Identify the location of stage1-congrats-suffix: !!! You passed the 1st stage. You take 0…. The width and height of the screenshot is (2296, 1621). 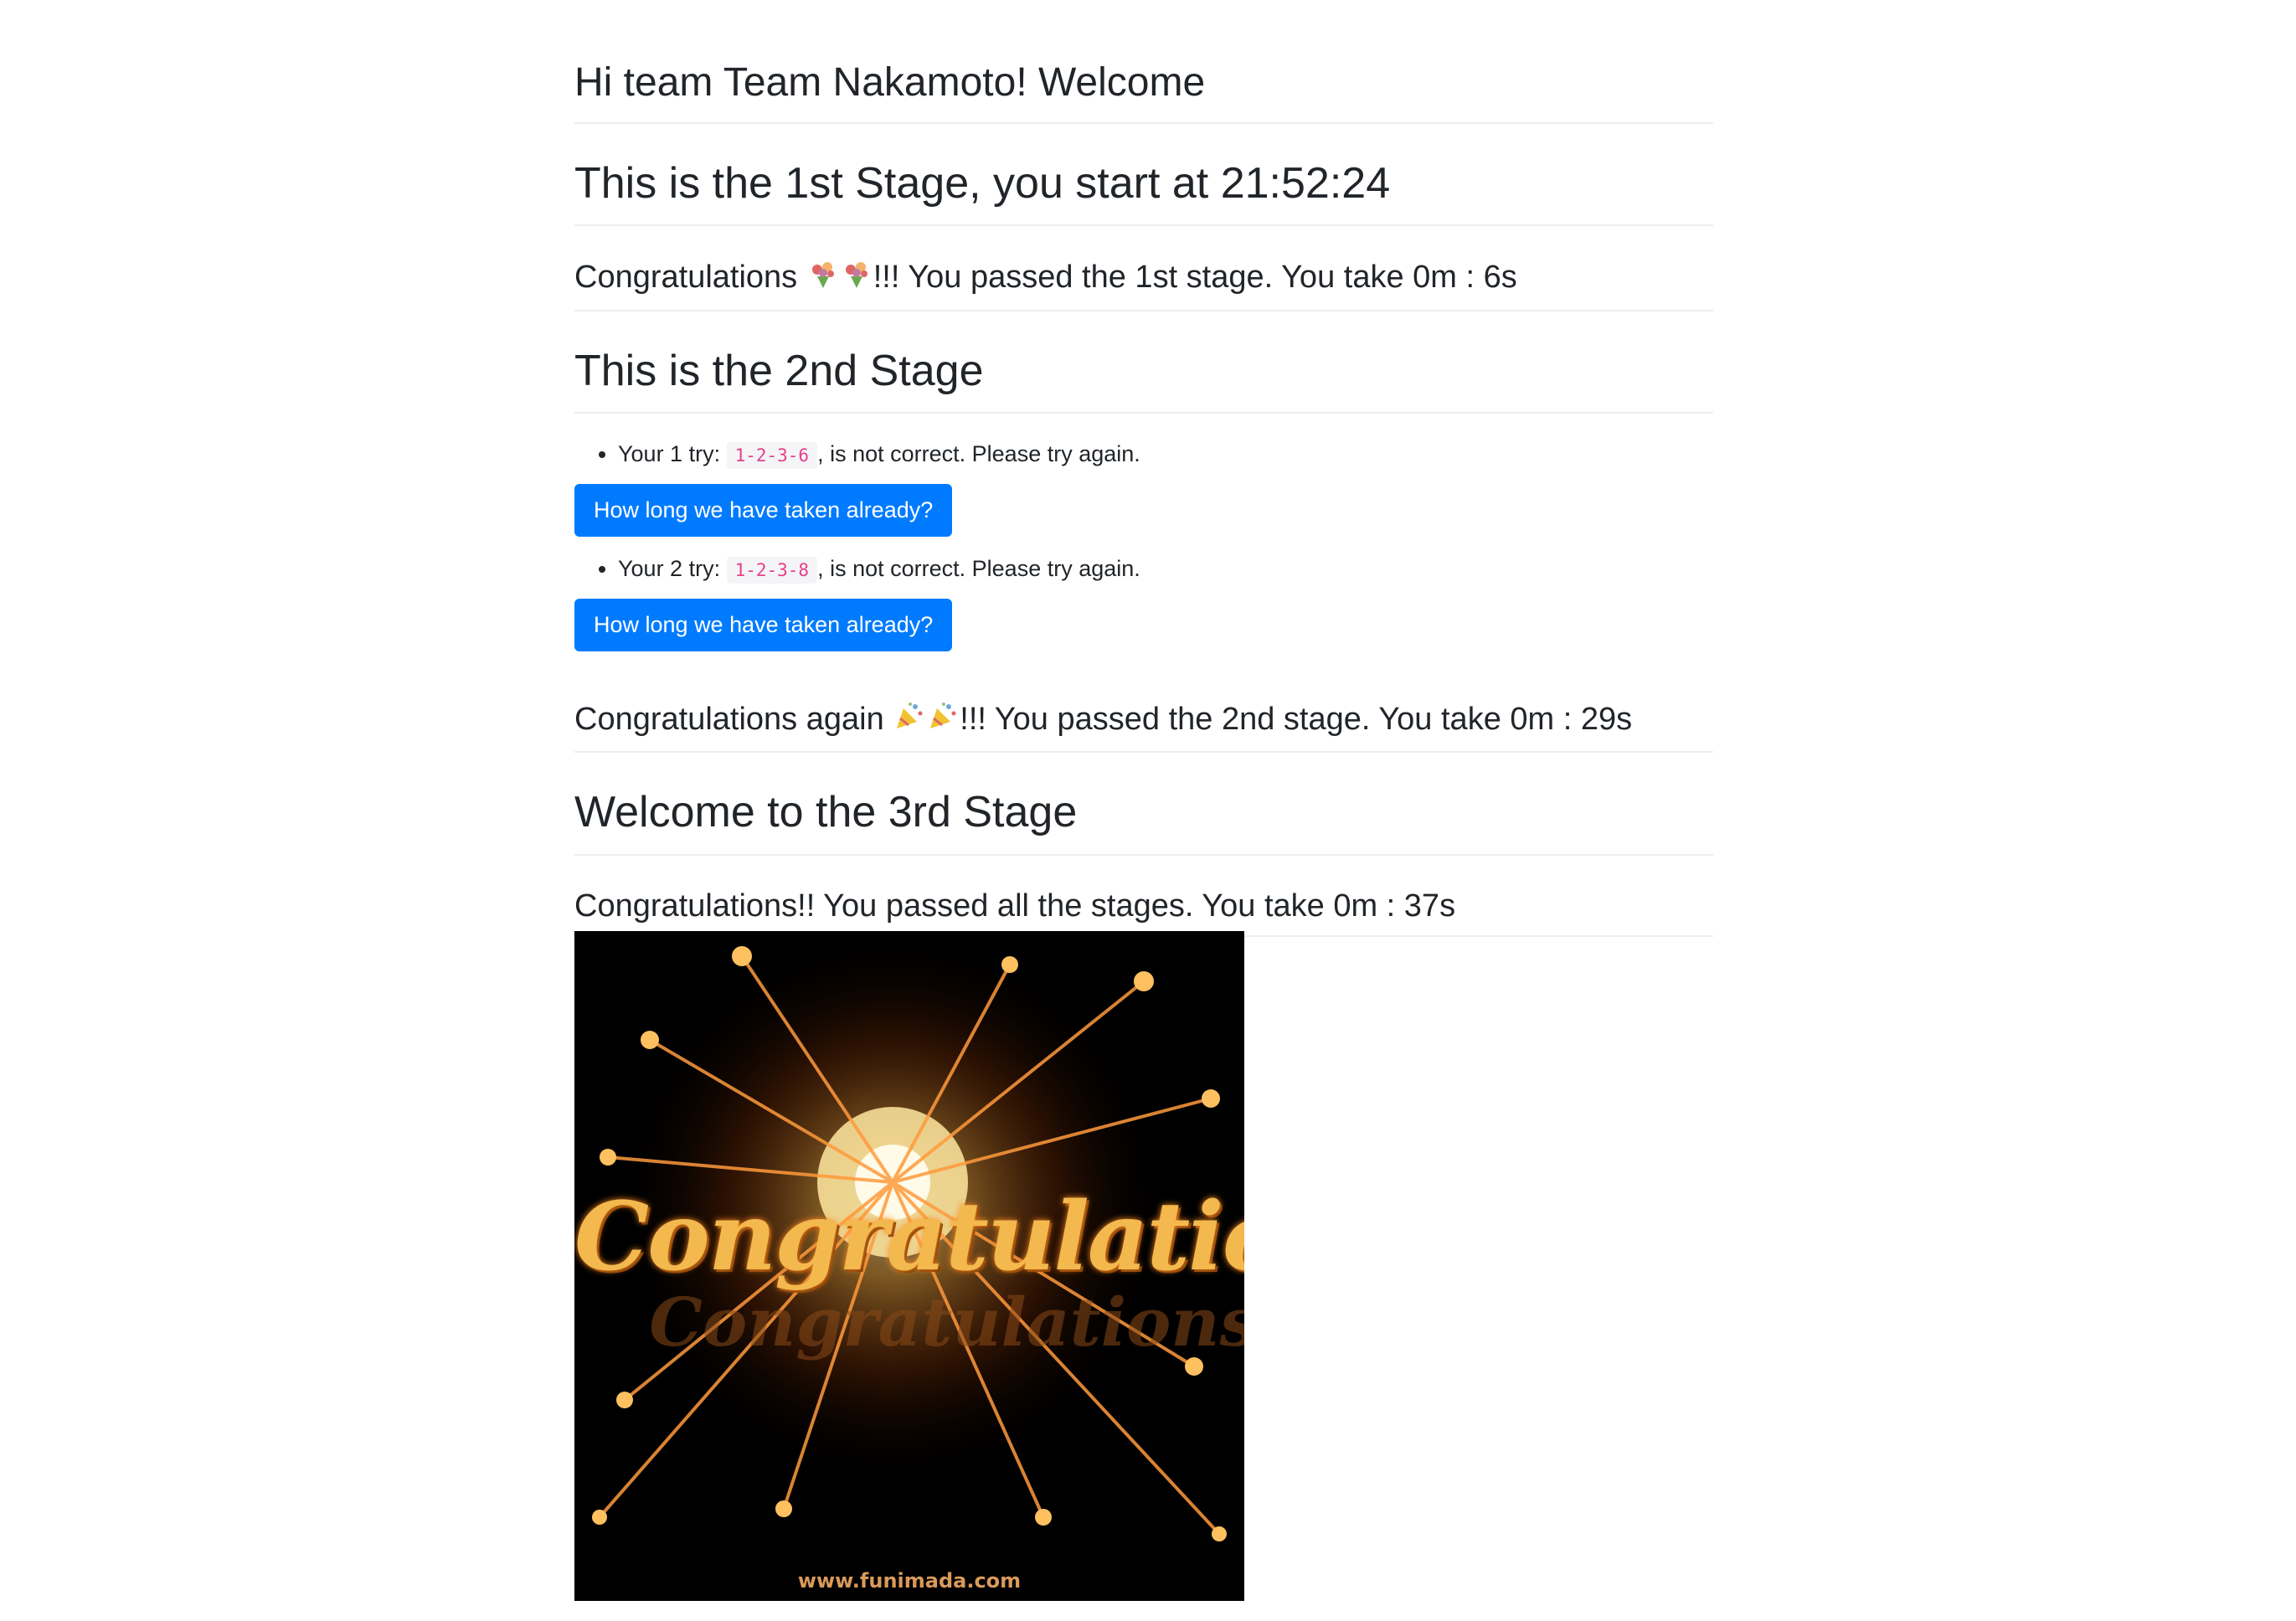
(1195, 277).